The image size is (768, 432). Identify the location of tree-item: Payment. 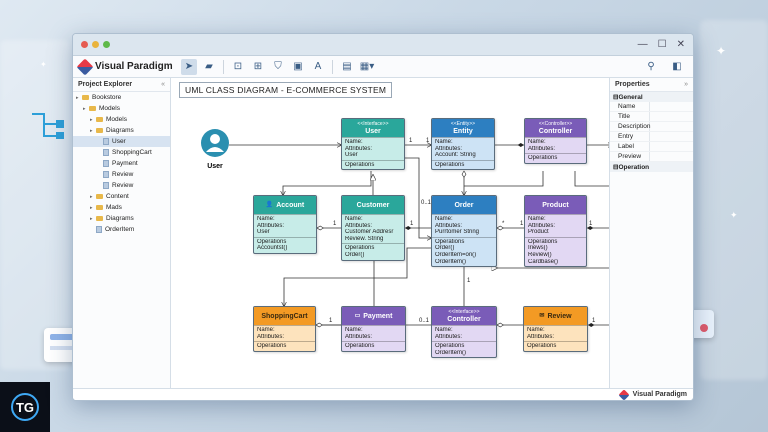
(121, 163).